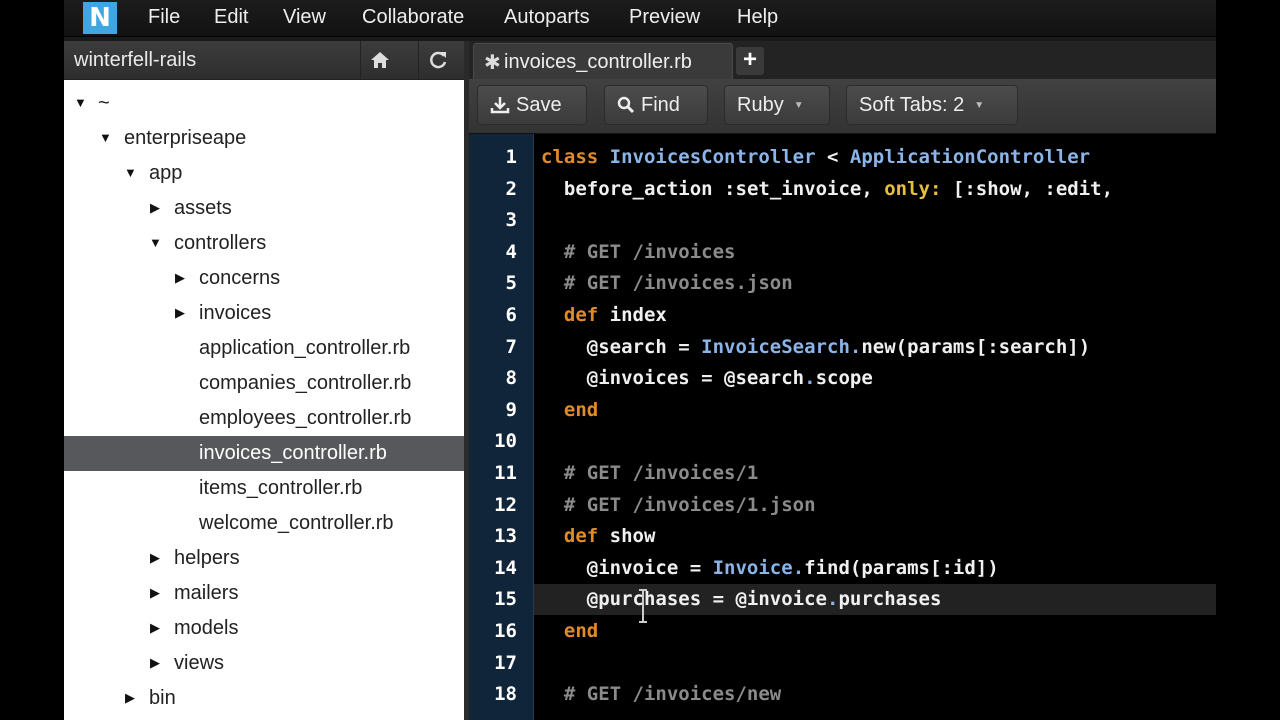  I want to click on tree-folder-controllers: ▼ controllers, so click(264, 243).